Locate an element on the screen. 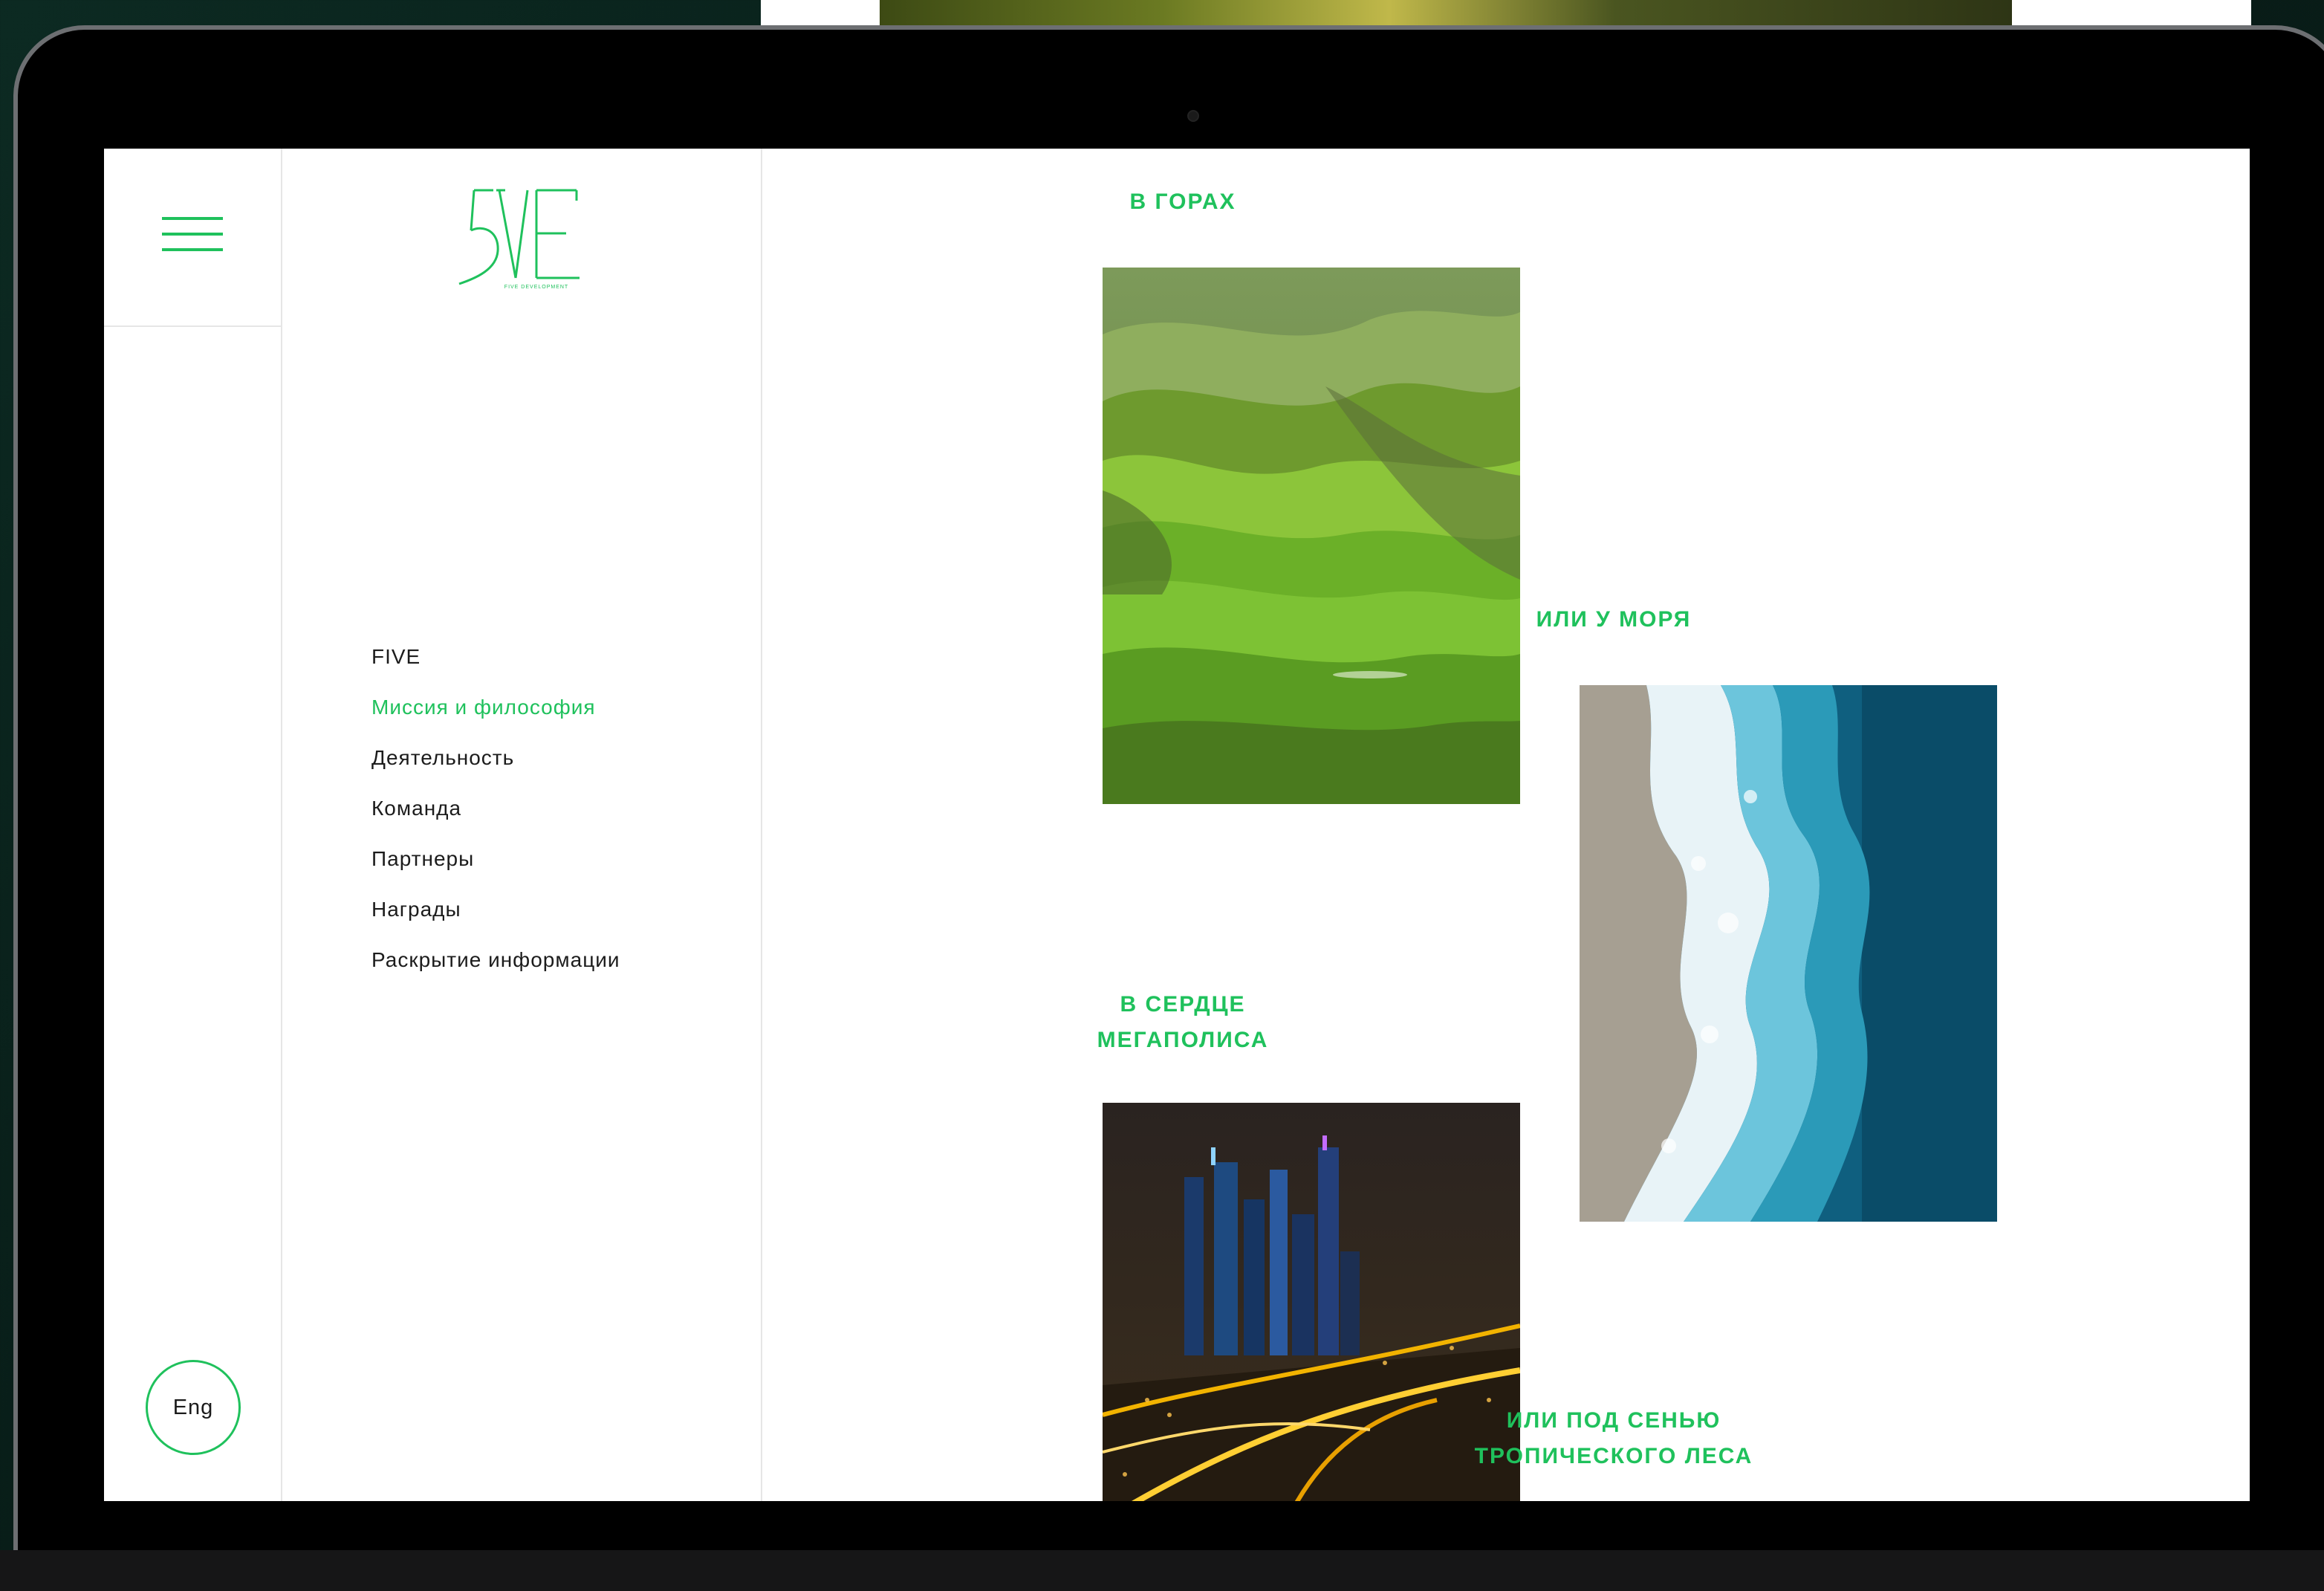 The height and width of the screenshot is (1591, 2324). language-switch-button: Eng is located at coordinates (193, 1407).